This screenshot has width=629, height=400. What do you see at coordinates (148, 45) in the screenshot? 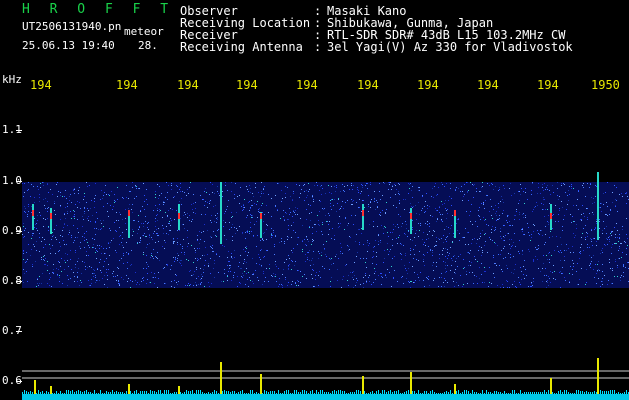
I see `echo-count: 28.` at bounding box center [148, 45].